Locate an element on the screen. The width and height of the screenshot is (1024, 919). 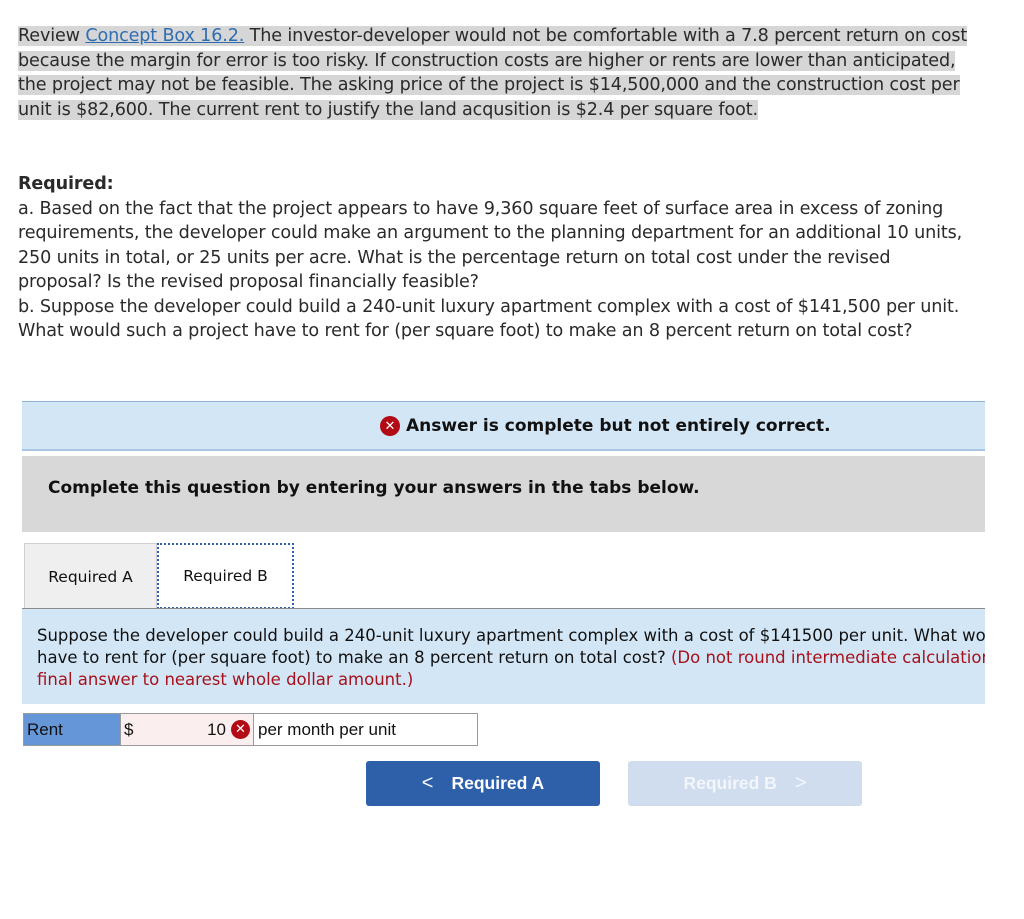
tab-required-a: Required A is located at coordinates (90, 576).